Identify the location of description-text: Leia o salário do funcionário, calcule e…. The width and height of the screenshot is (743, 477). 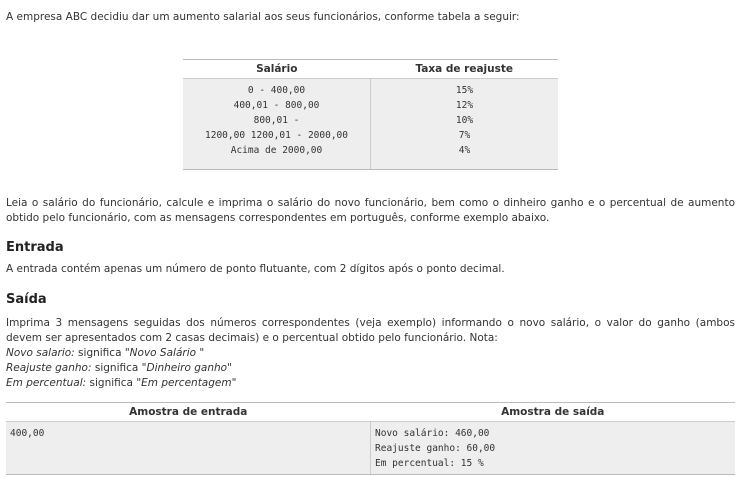
(370, 210).